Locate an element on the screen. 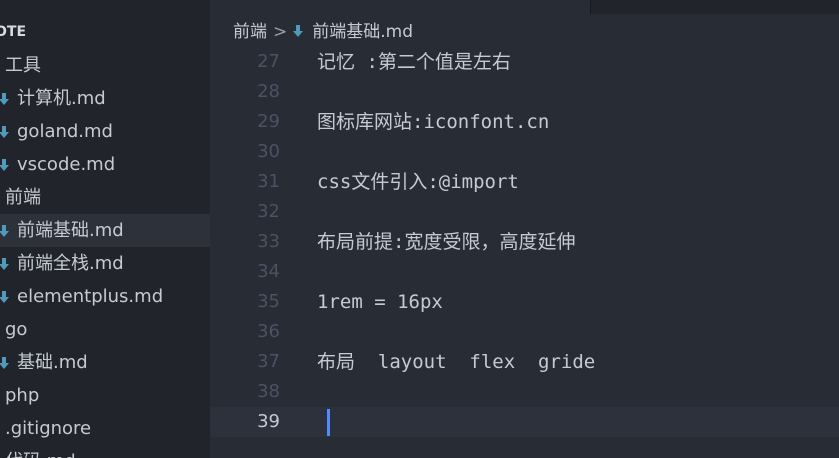 The height and width of the screenshot is (458, 839). line-number: 28 is located at coordinates (268, 91).